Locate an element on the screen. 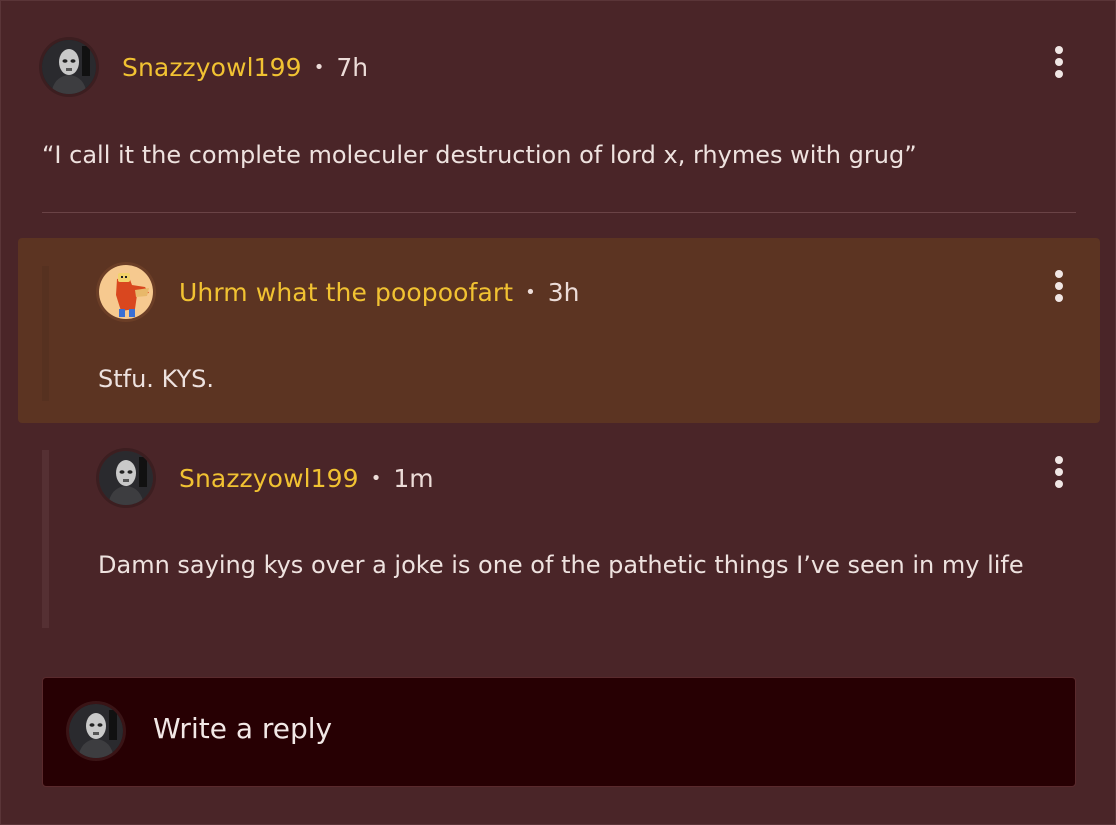 This screenshot has height=825, width=1116. reply-timestamp: 1m is located at coordinates (413, 478).